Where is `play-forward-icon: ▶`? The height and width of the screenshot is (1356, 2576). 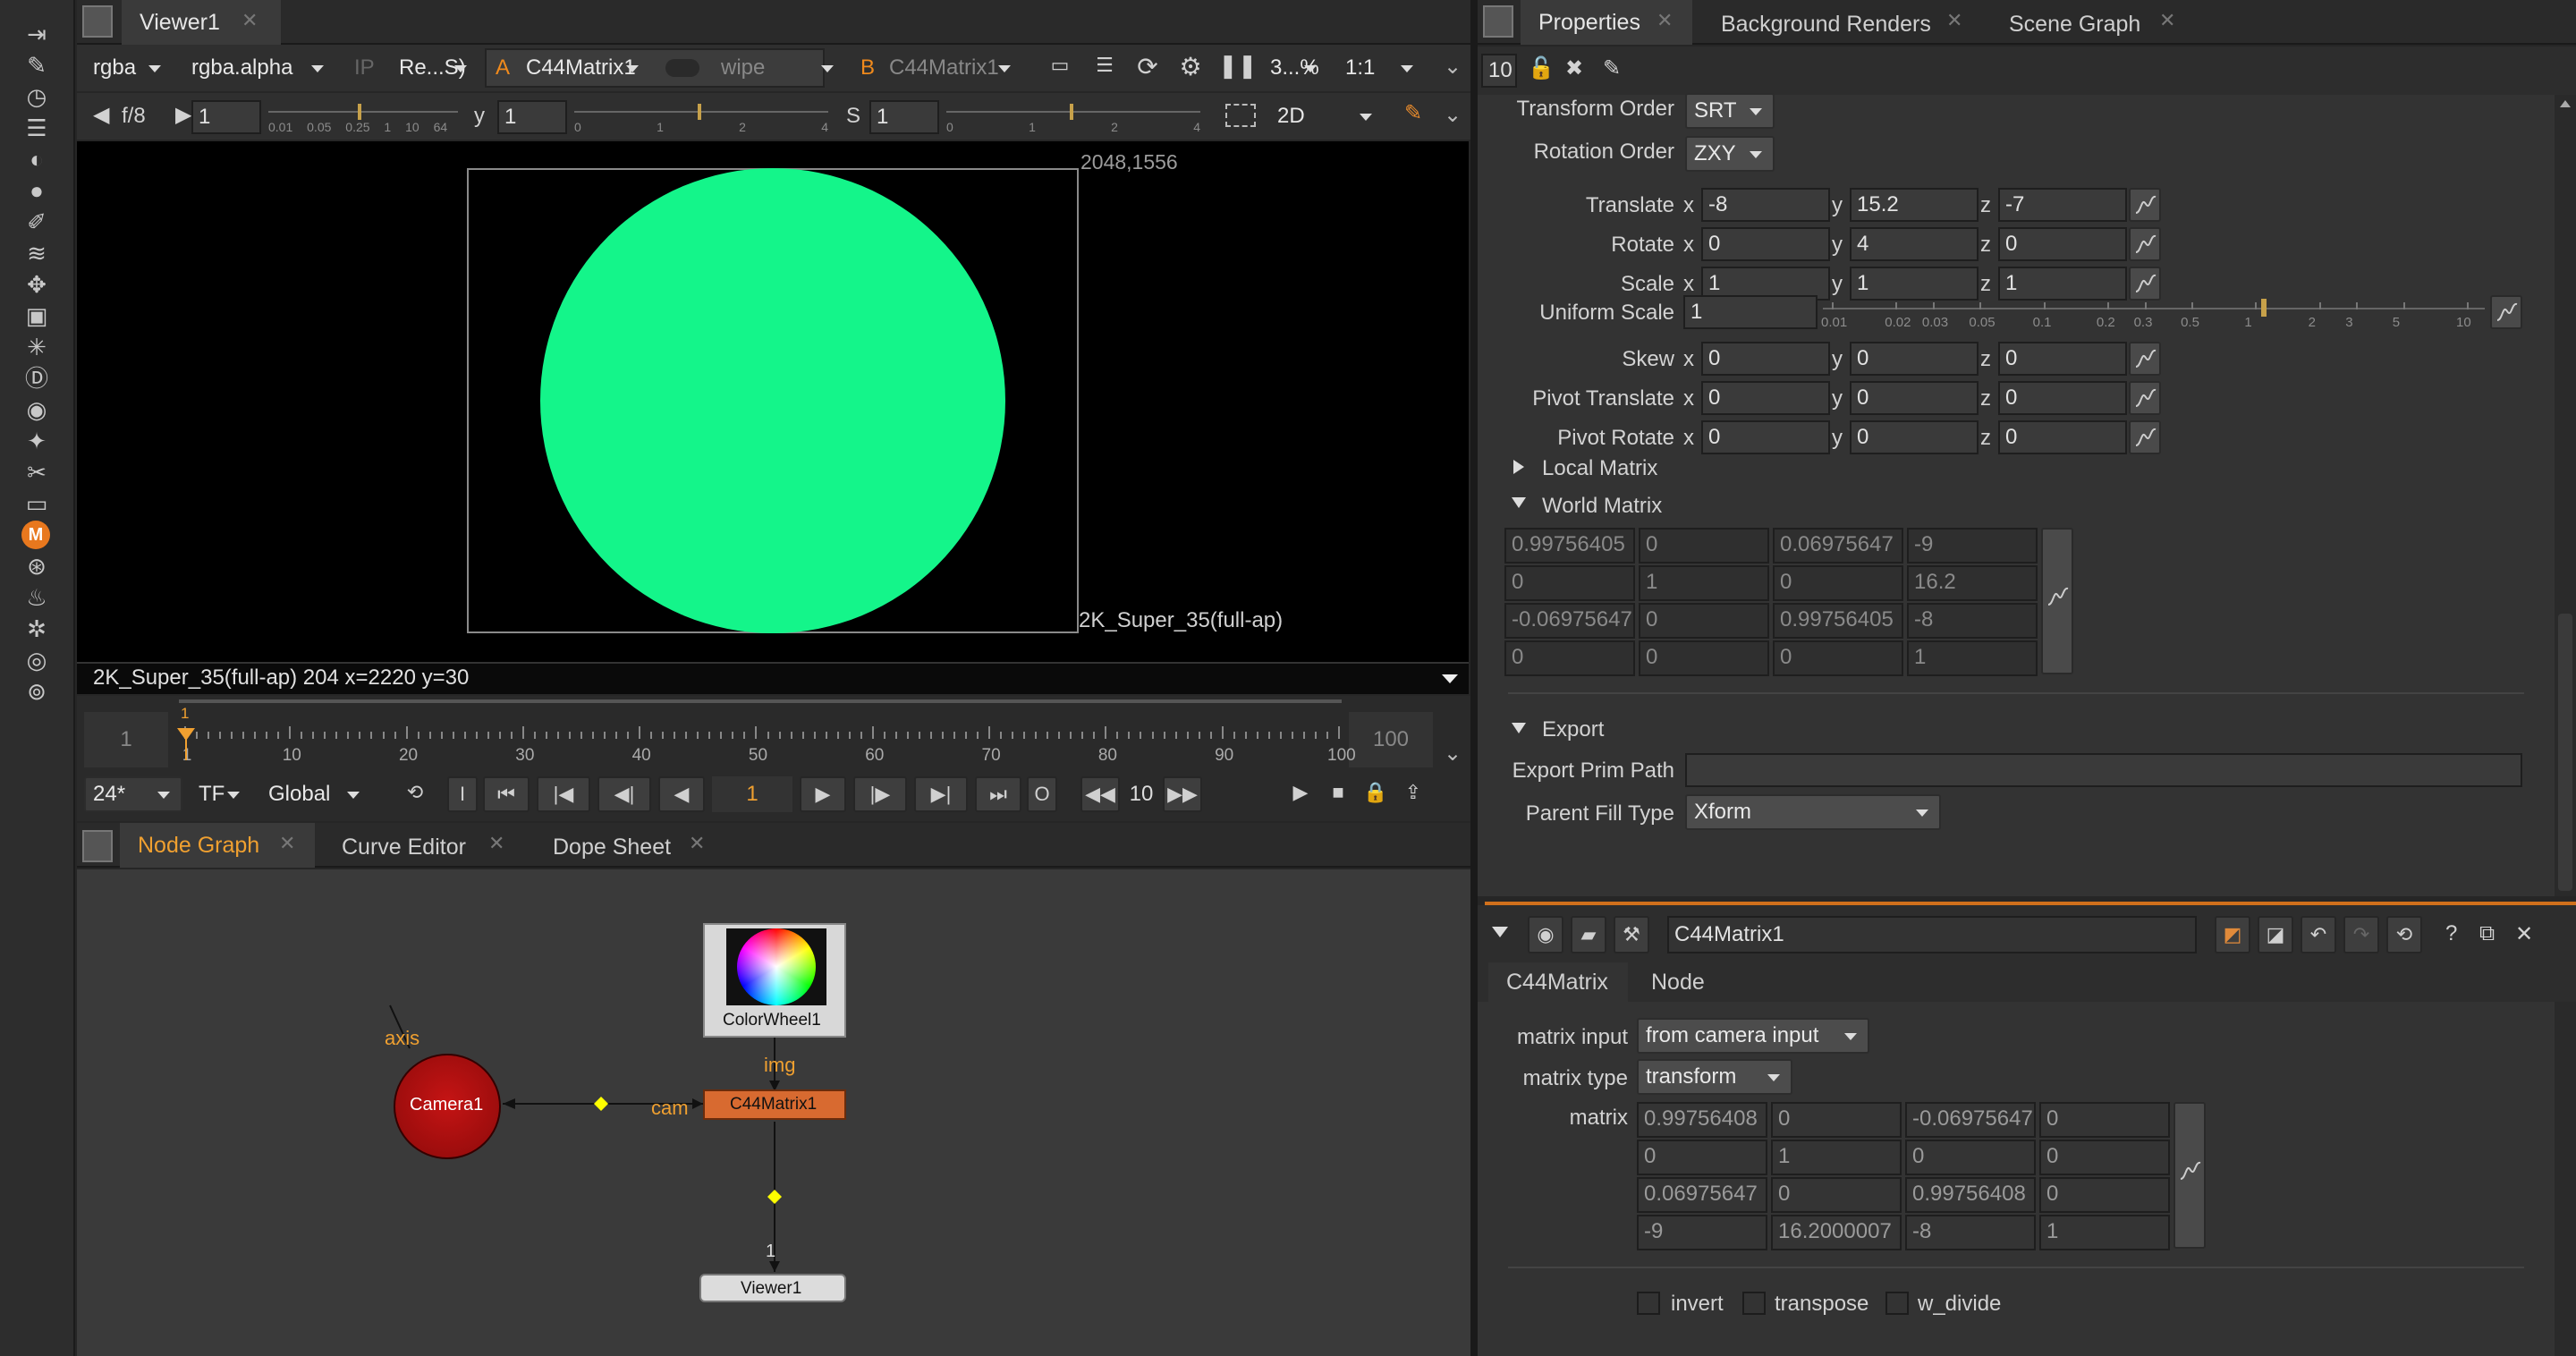 play-forward-icon: ▶ is located at coordinates (823, 794).